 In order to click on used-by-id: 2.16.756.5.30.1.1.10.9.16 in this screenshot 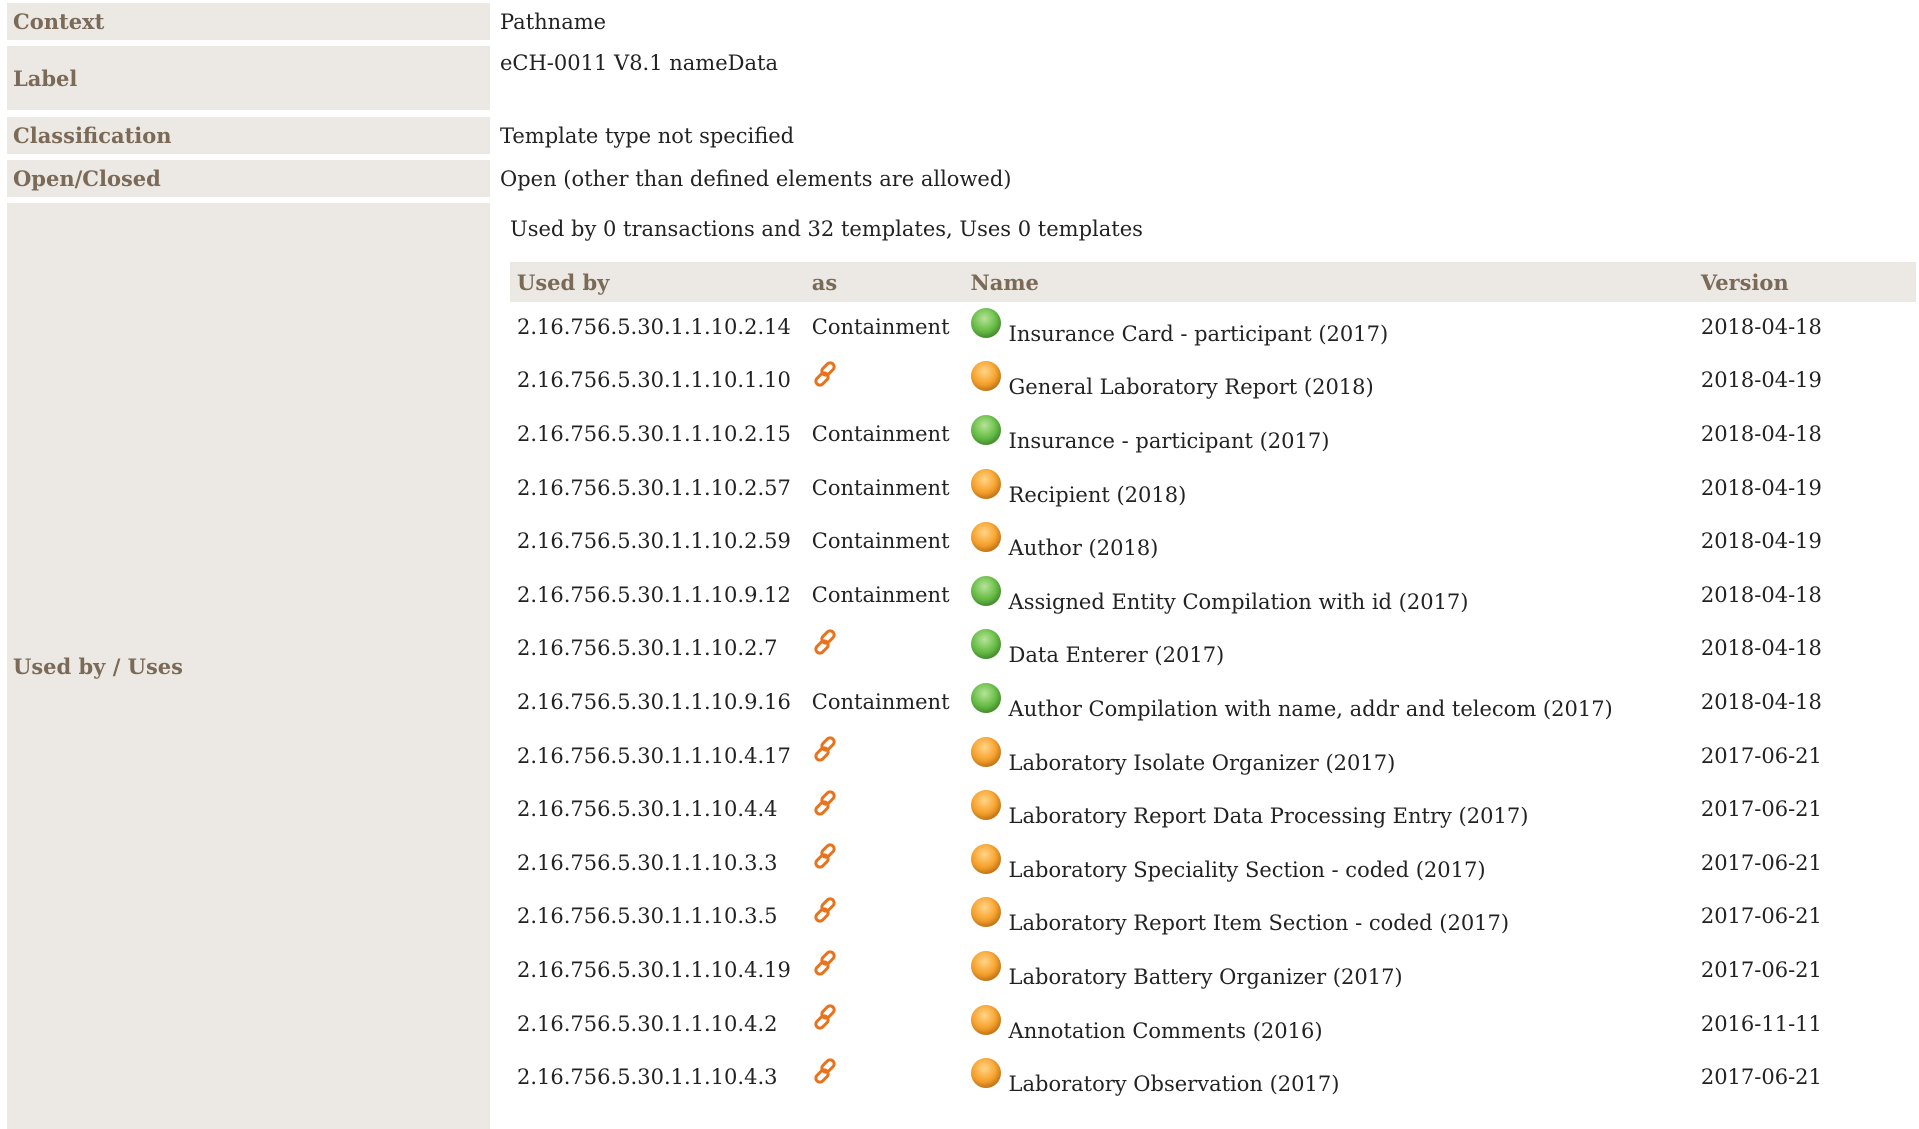, I will do `click(657, 704)`.